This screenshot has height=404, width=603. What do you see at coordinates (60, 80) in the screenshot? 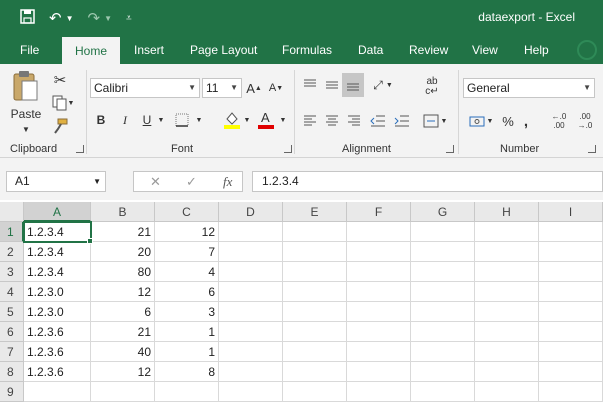
I see `cut-icon: ✂` at bounding box center [60, 80].